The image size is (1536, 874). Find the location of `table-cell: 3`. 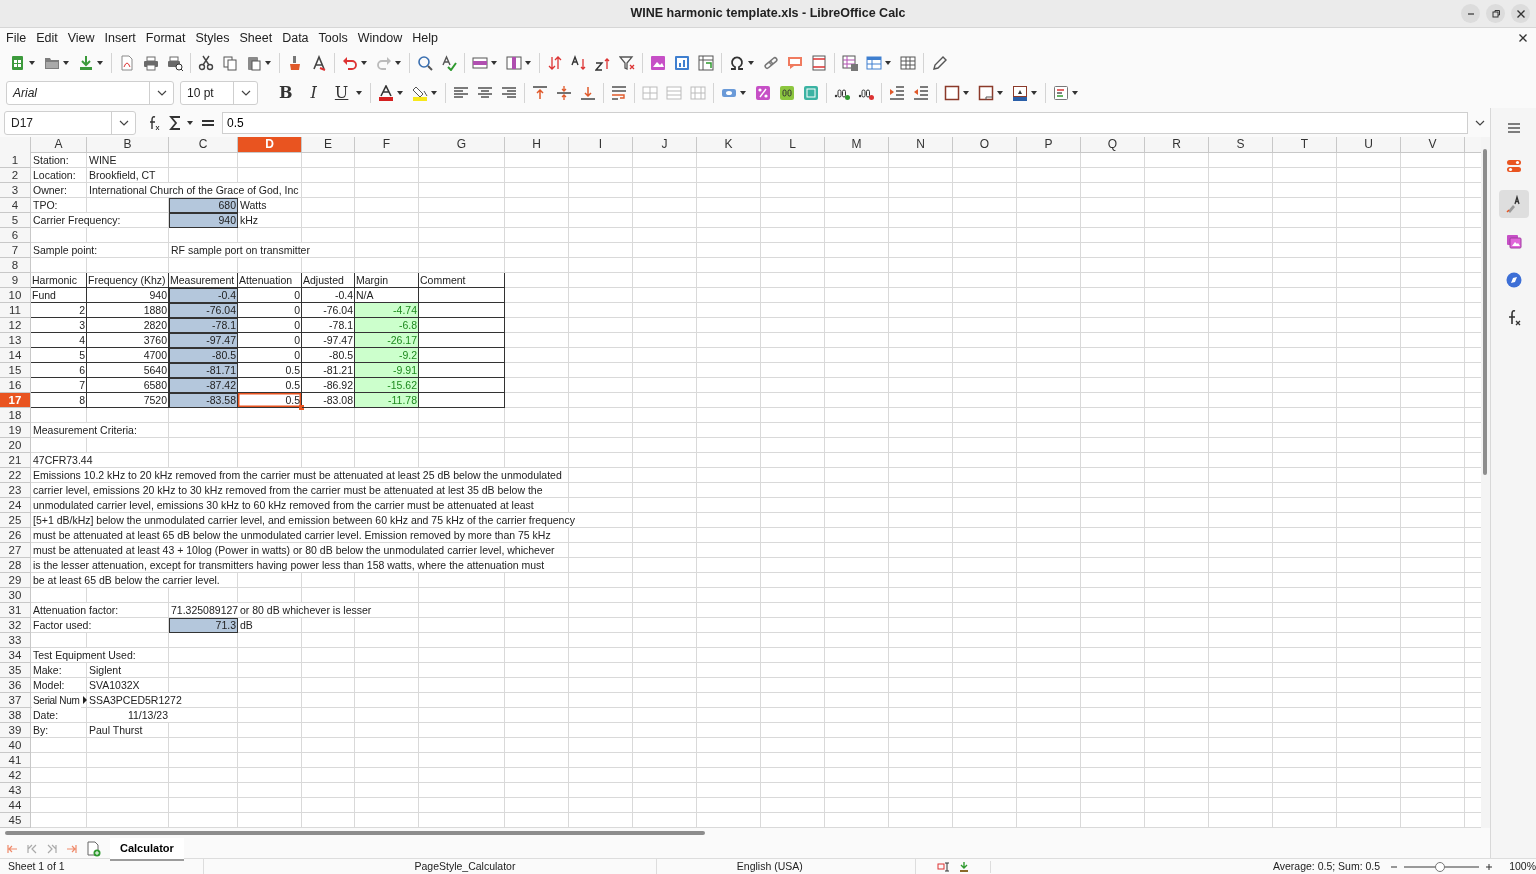

table-cell: 3 is located at coordinates (59, 325).